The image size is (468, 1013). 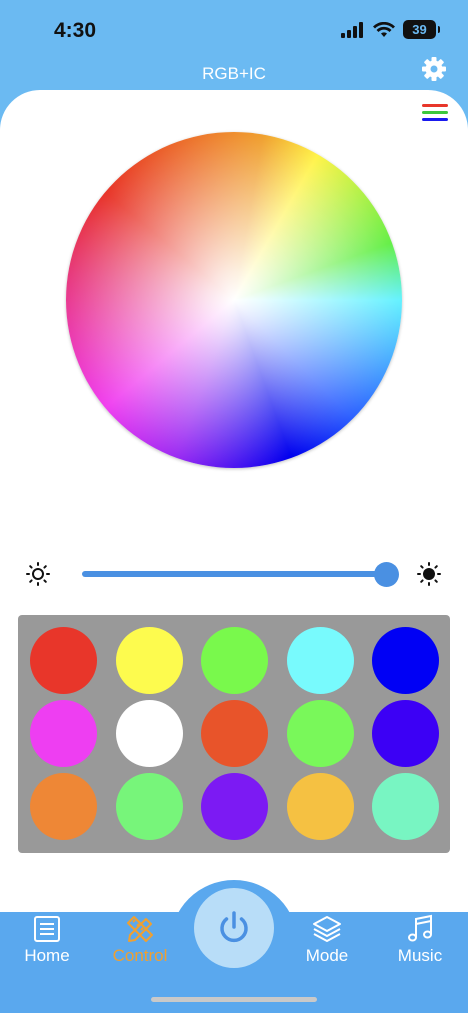 I want to click on layers-icon, so click(x=327, y=929).